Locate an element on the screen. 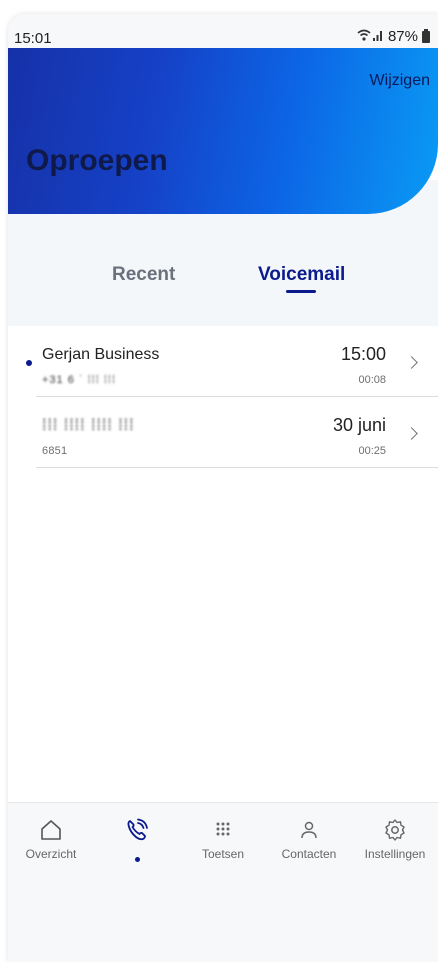  nav-toetsen: Toetsen is located at coordinates (223, 839).